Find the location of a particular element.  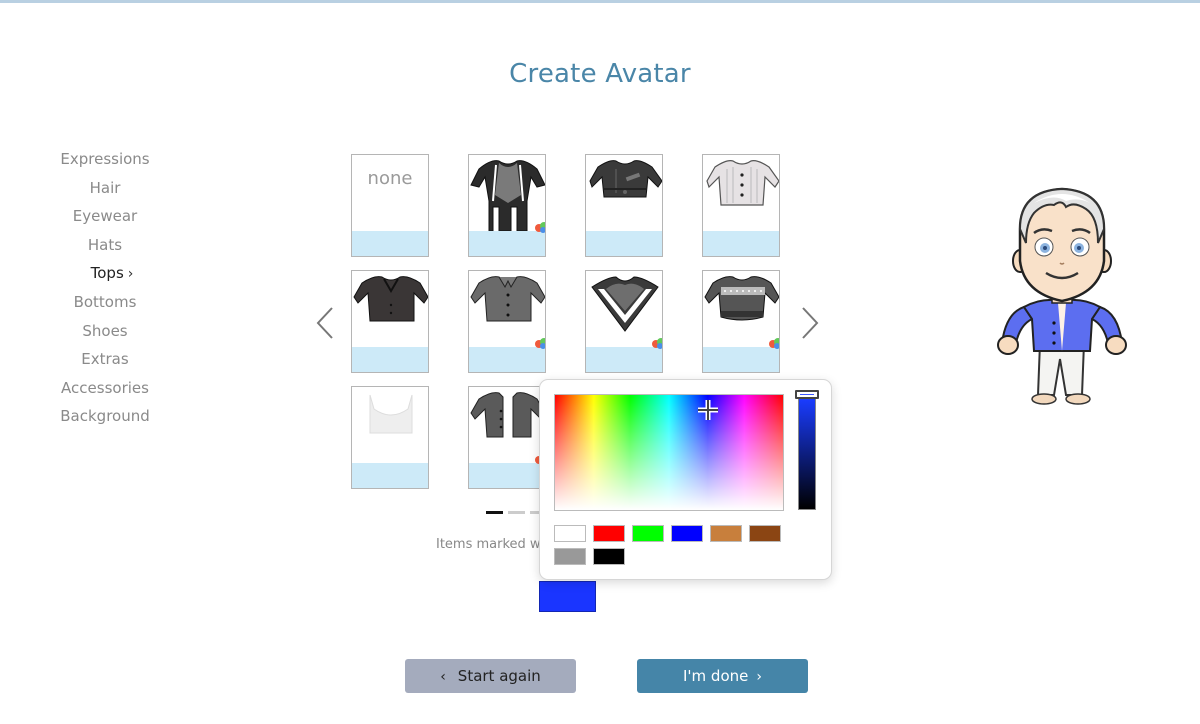

item-tile-open-shirt is located at coordinates (507, 437).